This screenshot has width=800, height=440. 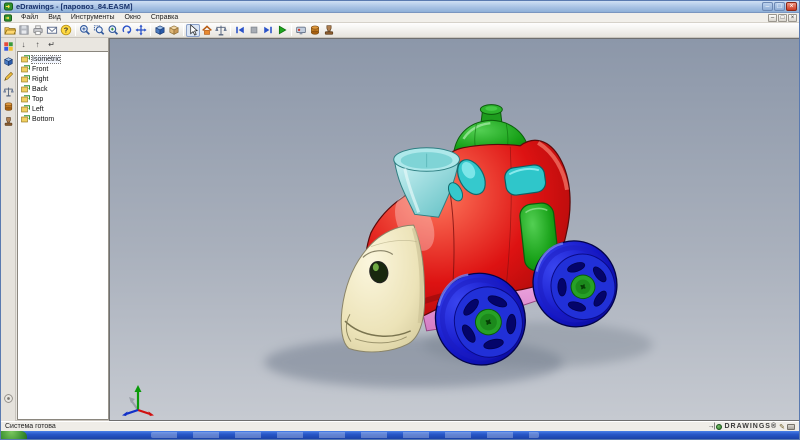 I want to click on first-frame-icon, so click(x=240, y=30).